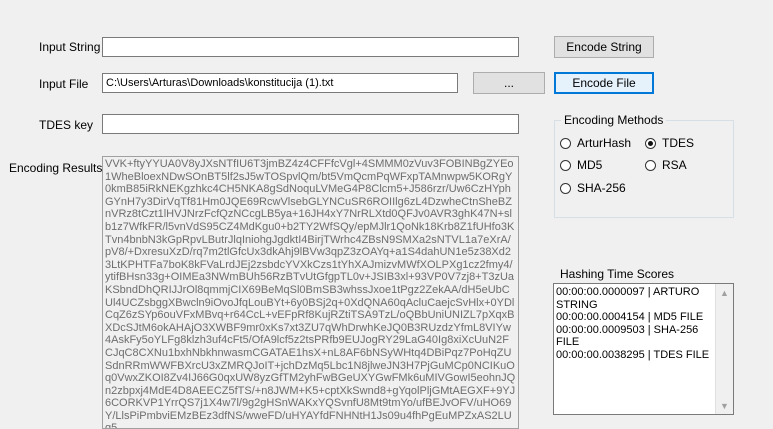 The image size is (773, 429). I want to click on input-string-field, so click(310, 47).